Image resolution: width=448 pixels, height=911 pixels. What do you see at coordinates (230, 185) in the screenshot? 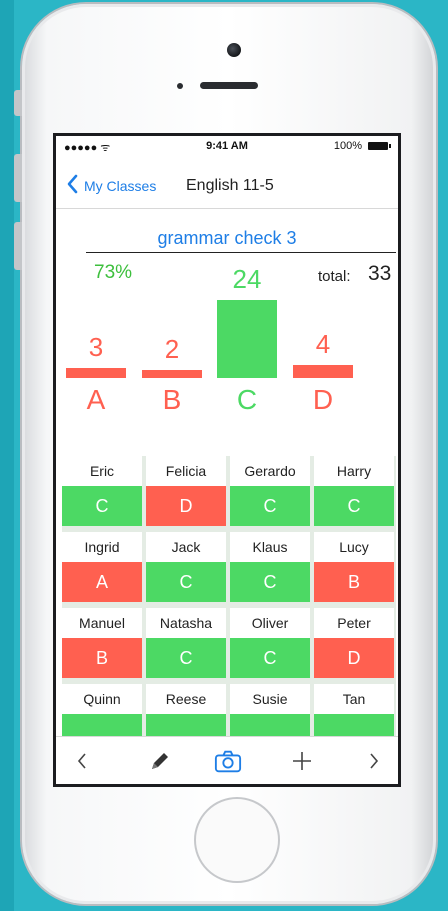
I see `class-title: English 11-5` at bounding box center [230, 185].